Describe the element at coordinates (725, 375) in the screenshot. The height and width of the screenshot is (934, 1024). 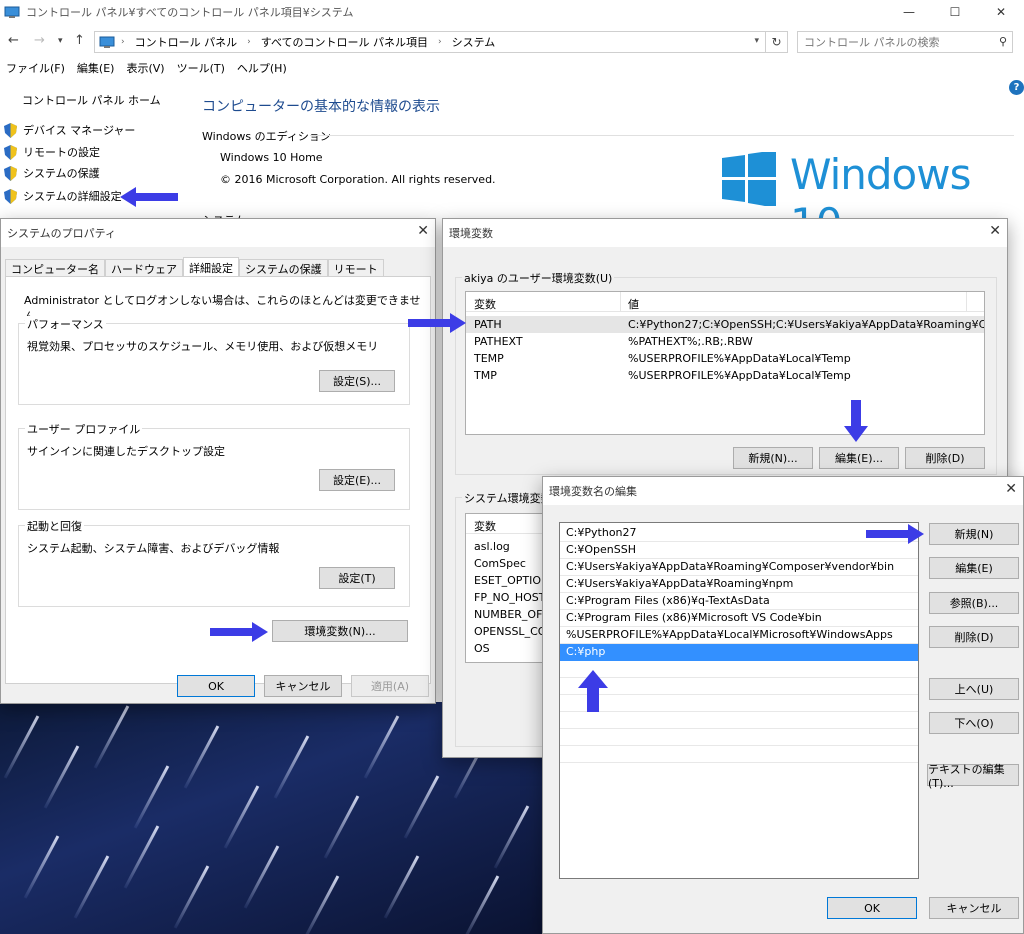
I see `table-row: TMP %USERPROFILE%¥AppData¥Local¥Temp` at that location.